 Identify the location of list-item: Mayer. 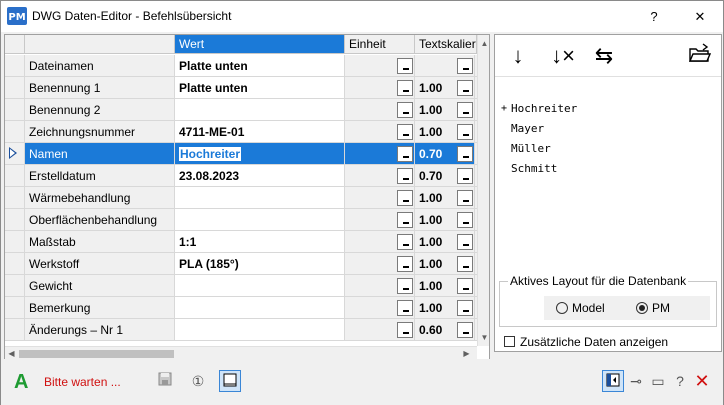
(539, 129).